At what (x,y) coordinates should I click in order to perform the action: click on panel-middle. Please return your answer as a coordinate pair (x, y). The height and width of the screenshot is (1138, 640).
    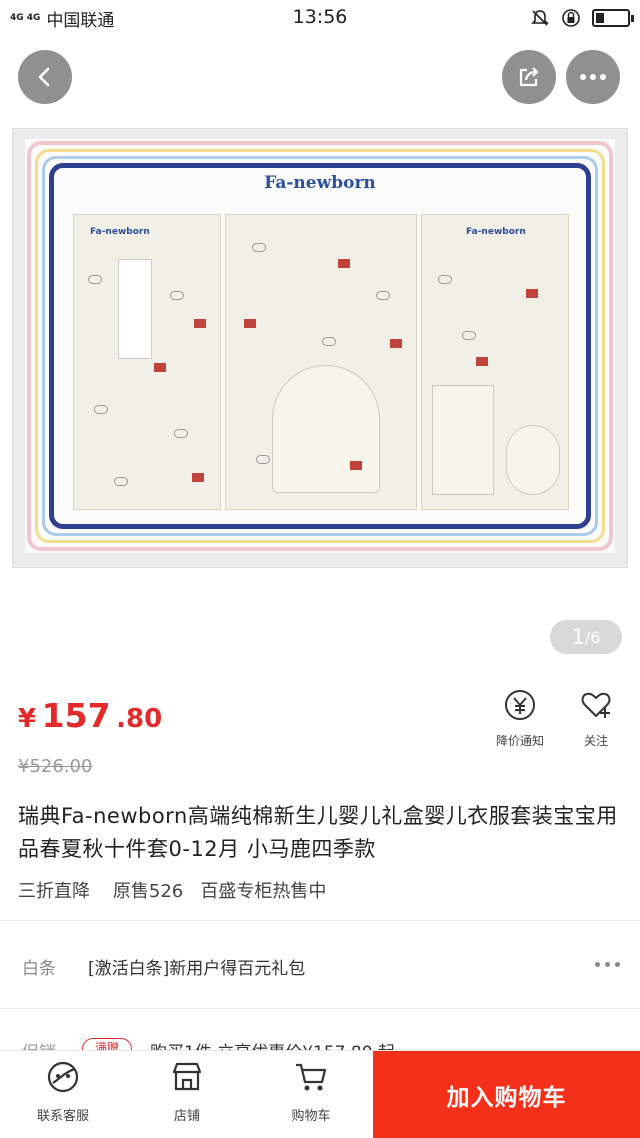
    Looking at the image, I should click on (321, 362).